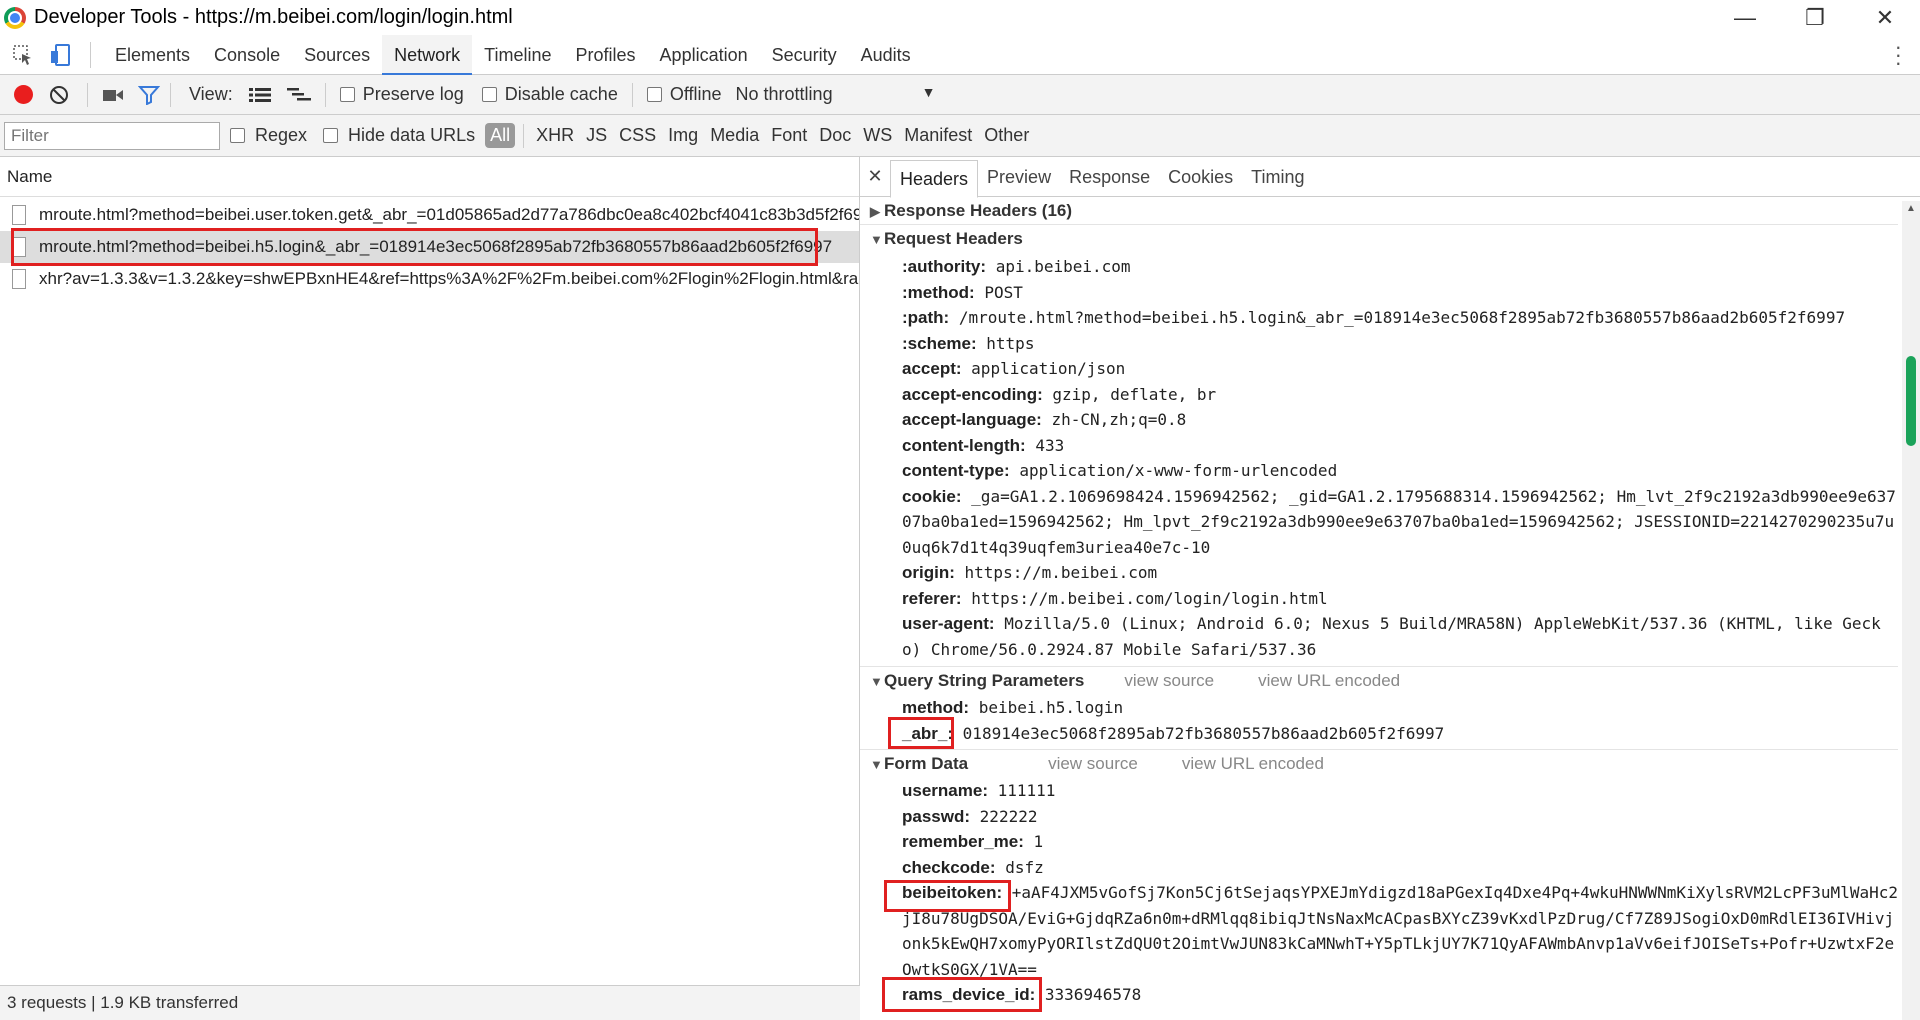 The width and height of the screenshot is (1920, 1020). Describe the element at coordinates (695, 94) in the screenshot. I see `offline-label: Offline` at that location.